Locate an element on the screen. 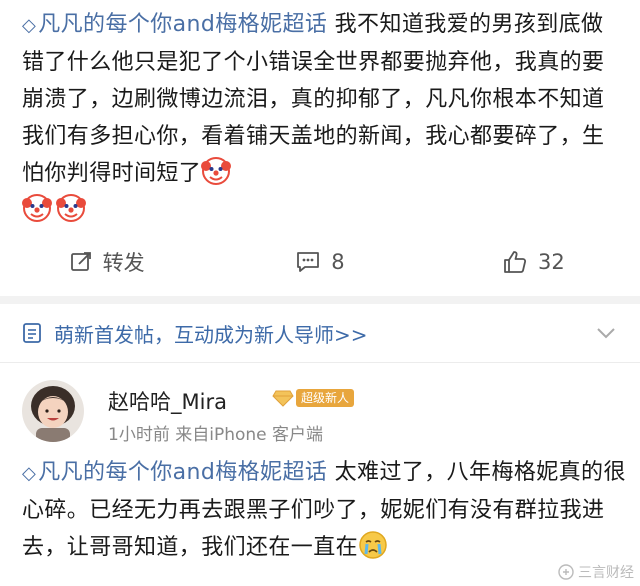  post-action-bar: 转发 8 32 is located at coordinates (320, 262).